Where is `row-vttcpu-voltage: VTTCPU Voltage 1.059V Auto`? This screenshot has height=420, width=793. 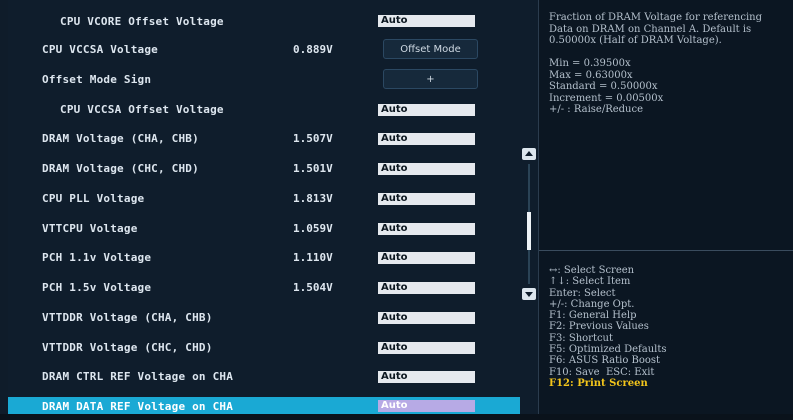
row-vttcpu-voltage: VTTCPU Voltage 1.059V Auto is located at coordinates (264, 228).